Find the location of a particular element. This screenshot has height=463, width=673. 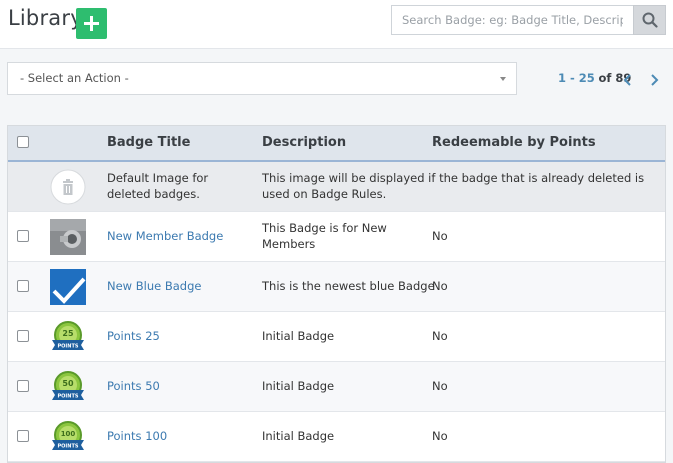

lock-photo-image is located at coordinates (68, 237).